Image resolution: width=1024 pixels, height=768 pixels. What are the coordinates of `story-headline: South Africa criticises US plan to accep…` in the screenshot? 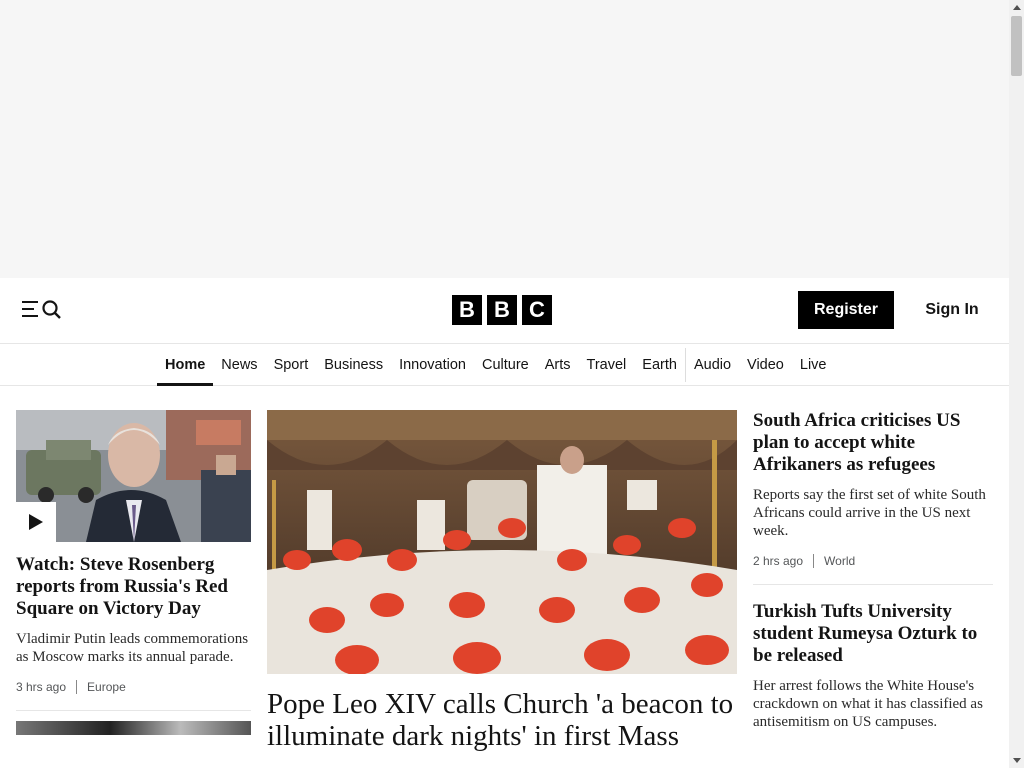 It's located at (873, 443).